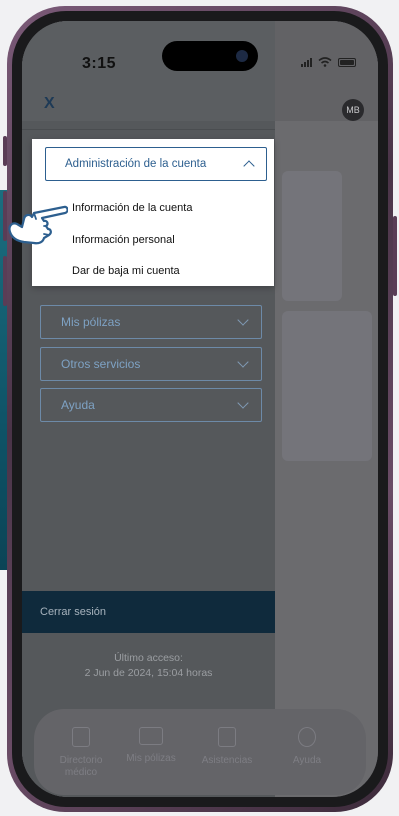 The width and height of the screenshot is (399, 816). I want to click on menu-section-label: Mis pólizas, so click(91, 322).